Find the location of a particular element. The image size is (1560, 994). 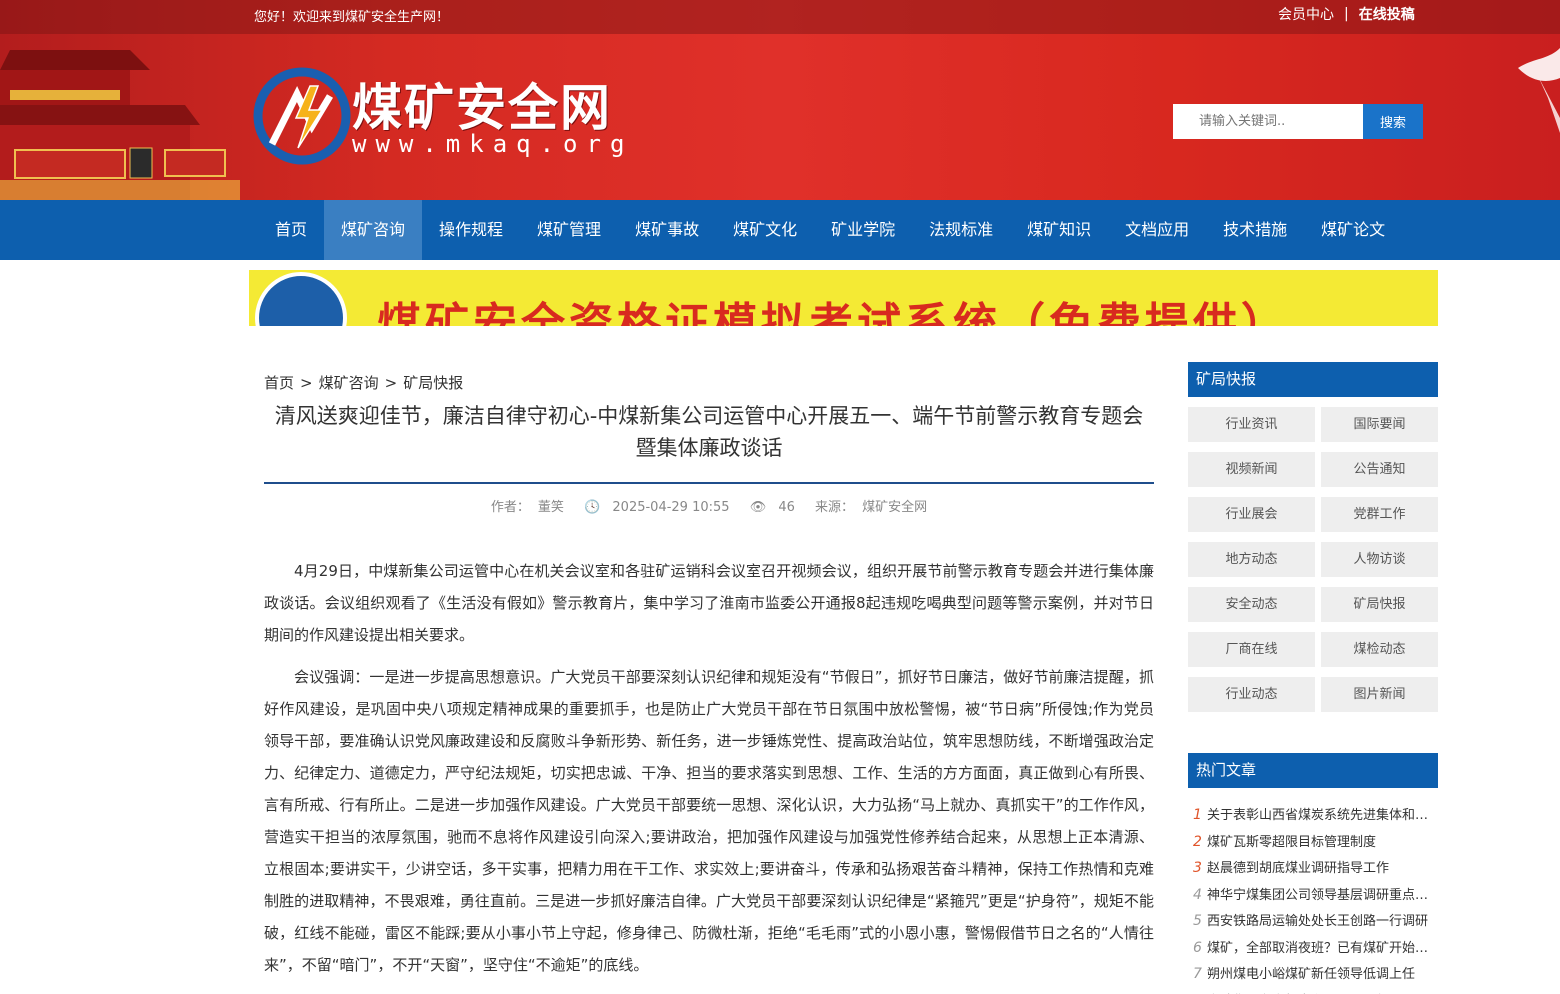

author: 作者： 董笑 is located at coordinates (527, 507).